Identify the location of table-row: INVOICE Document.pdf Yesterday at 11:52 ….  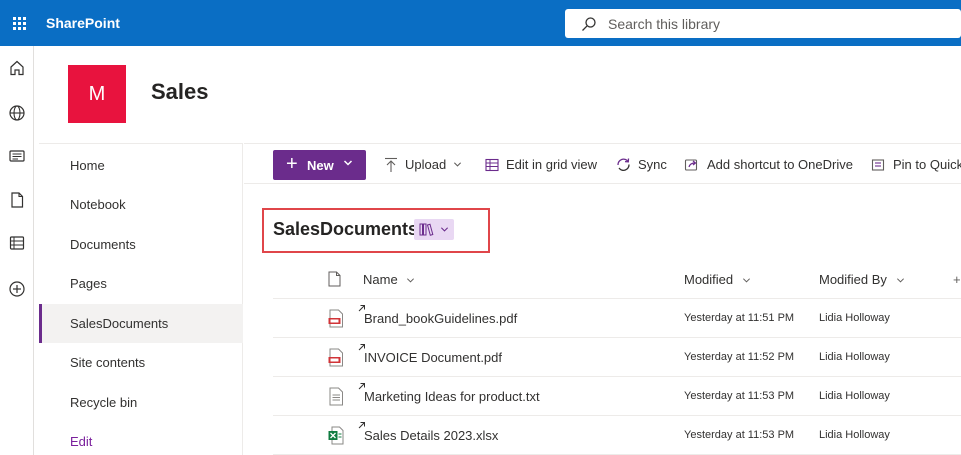
(617, 357).